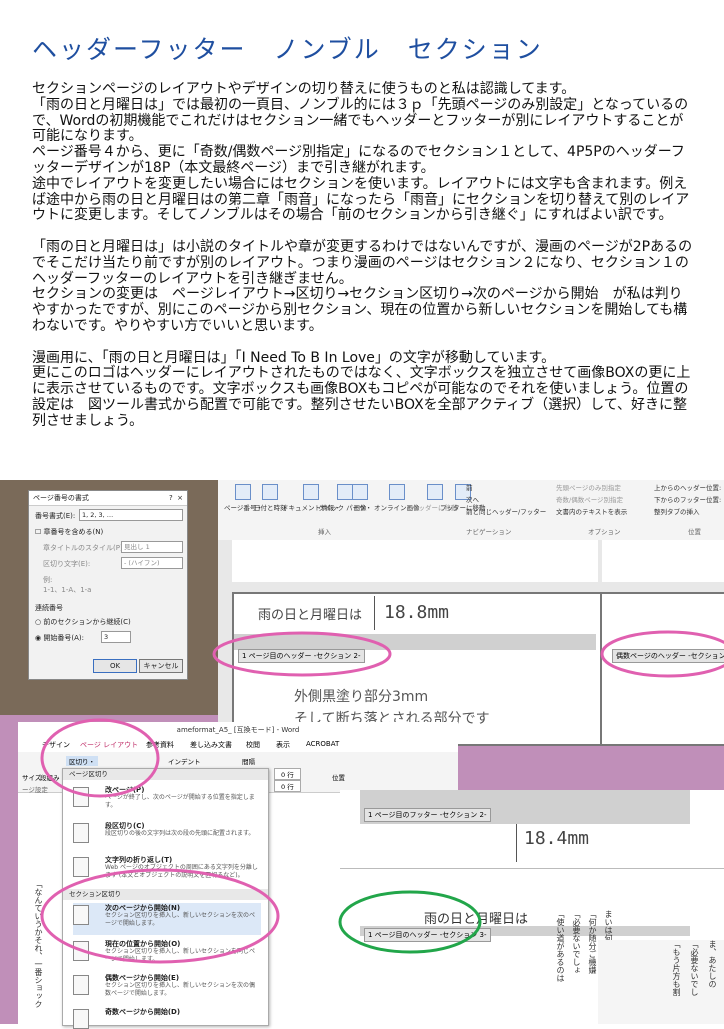 This screenshot has height=1029, width=724. I want to click on green-circle-header-section3, so click(410, 922).